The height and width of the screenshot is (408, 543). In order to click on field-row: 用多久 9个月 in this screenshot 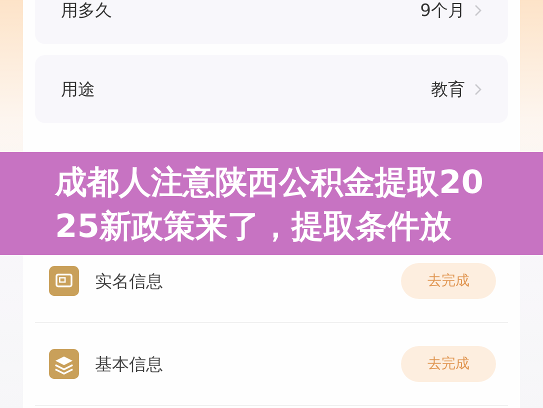, I will do `click(271, 22)`.